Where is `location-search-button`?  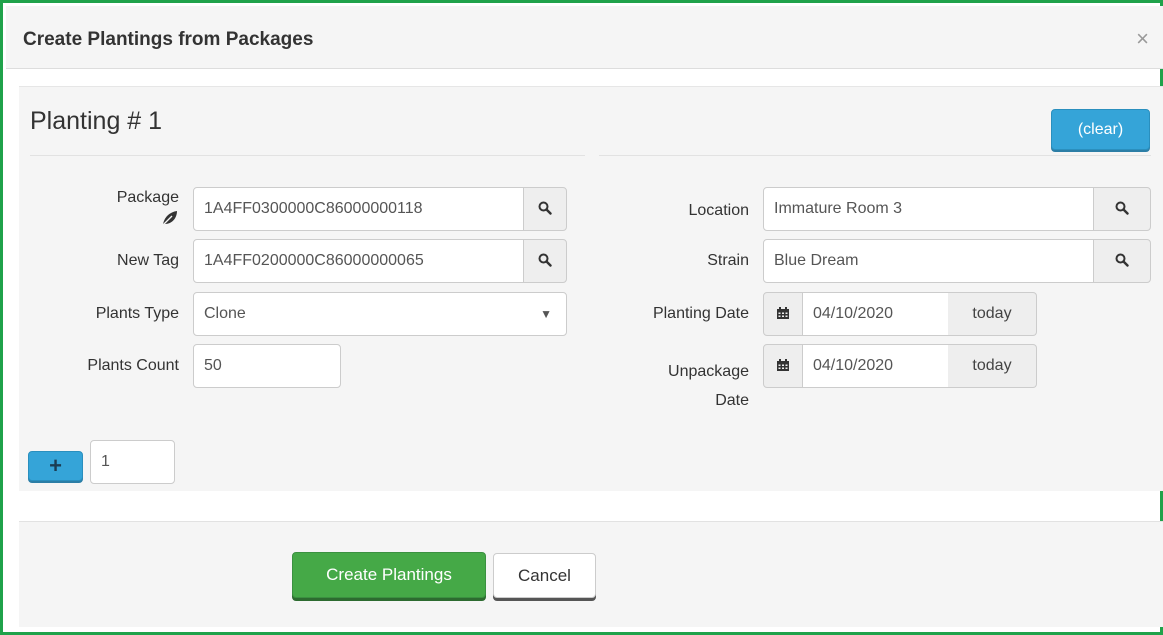
location-search-button is located at coordinates (1122, 209).